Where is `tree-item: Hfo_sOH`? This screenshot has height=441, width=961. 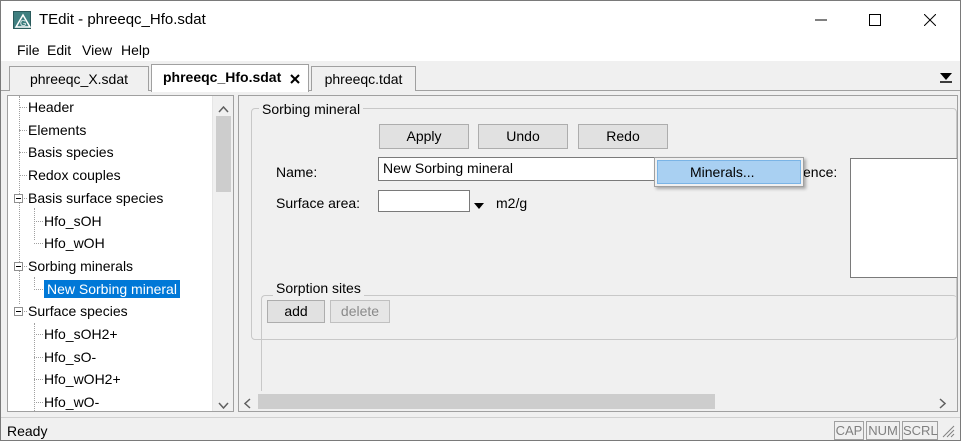 tree-item: Hfo_sOH is located at coordinates (73, 222).